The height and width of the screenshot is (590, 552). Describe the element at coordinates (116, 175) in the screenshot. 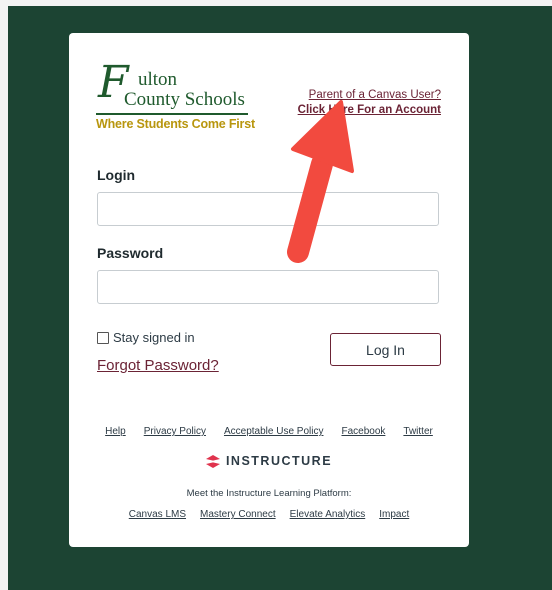

I see `login-label: Login` at that location.